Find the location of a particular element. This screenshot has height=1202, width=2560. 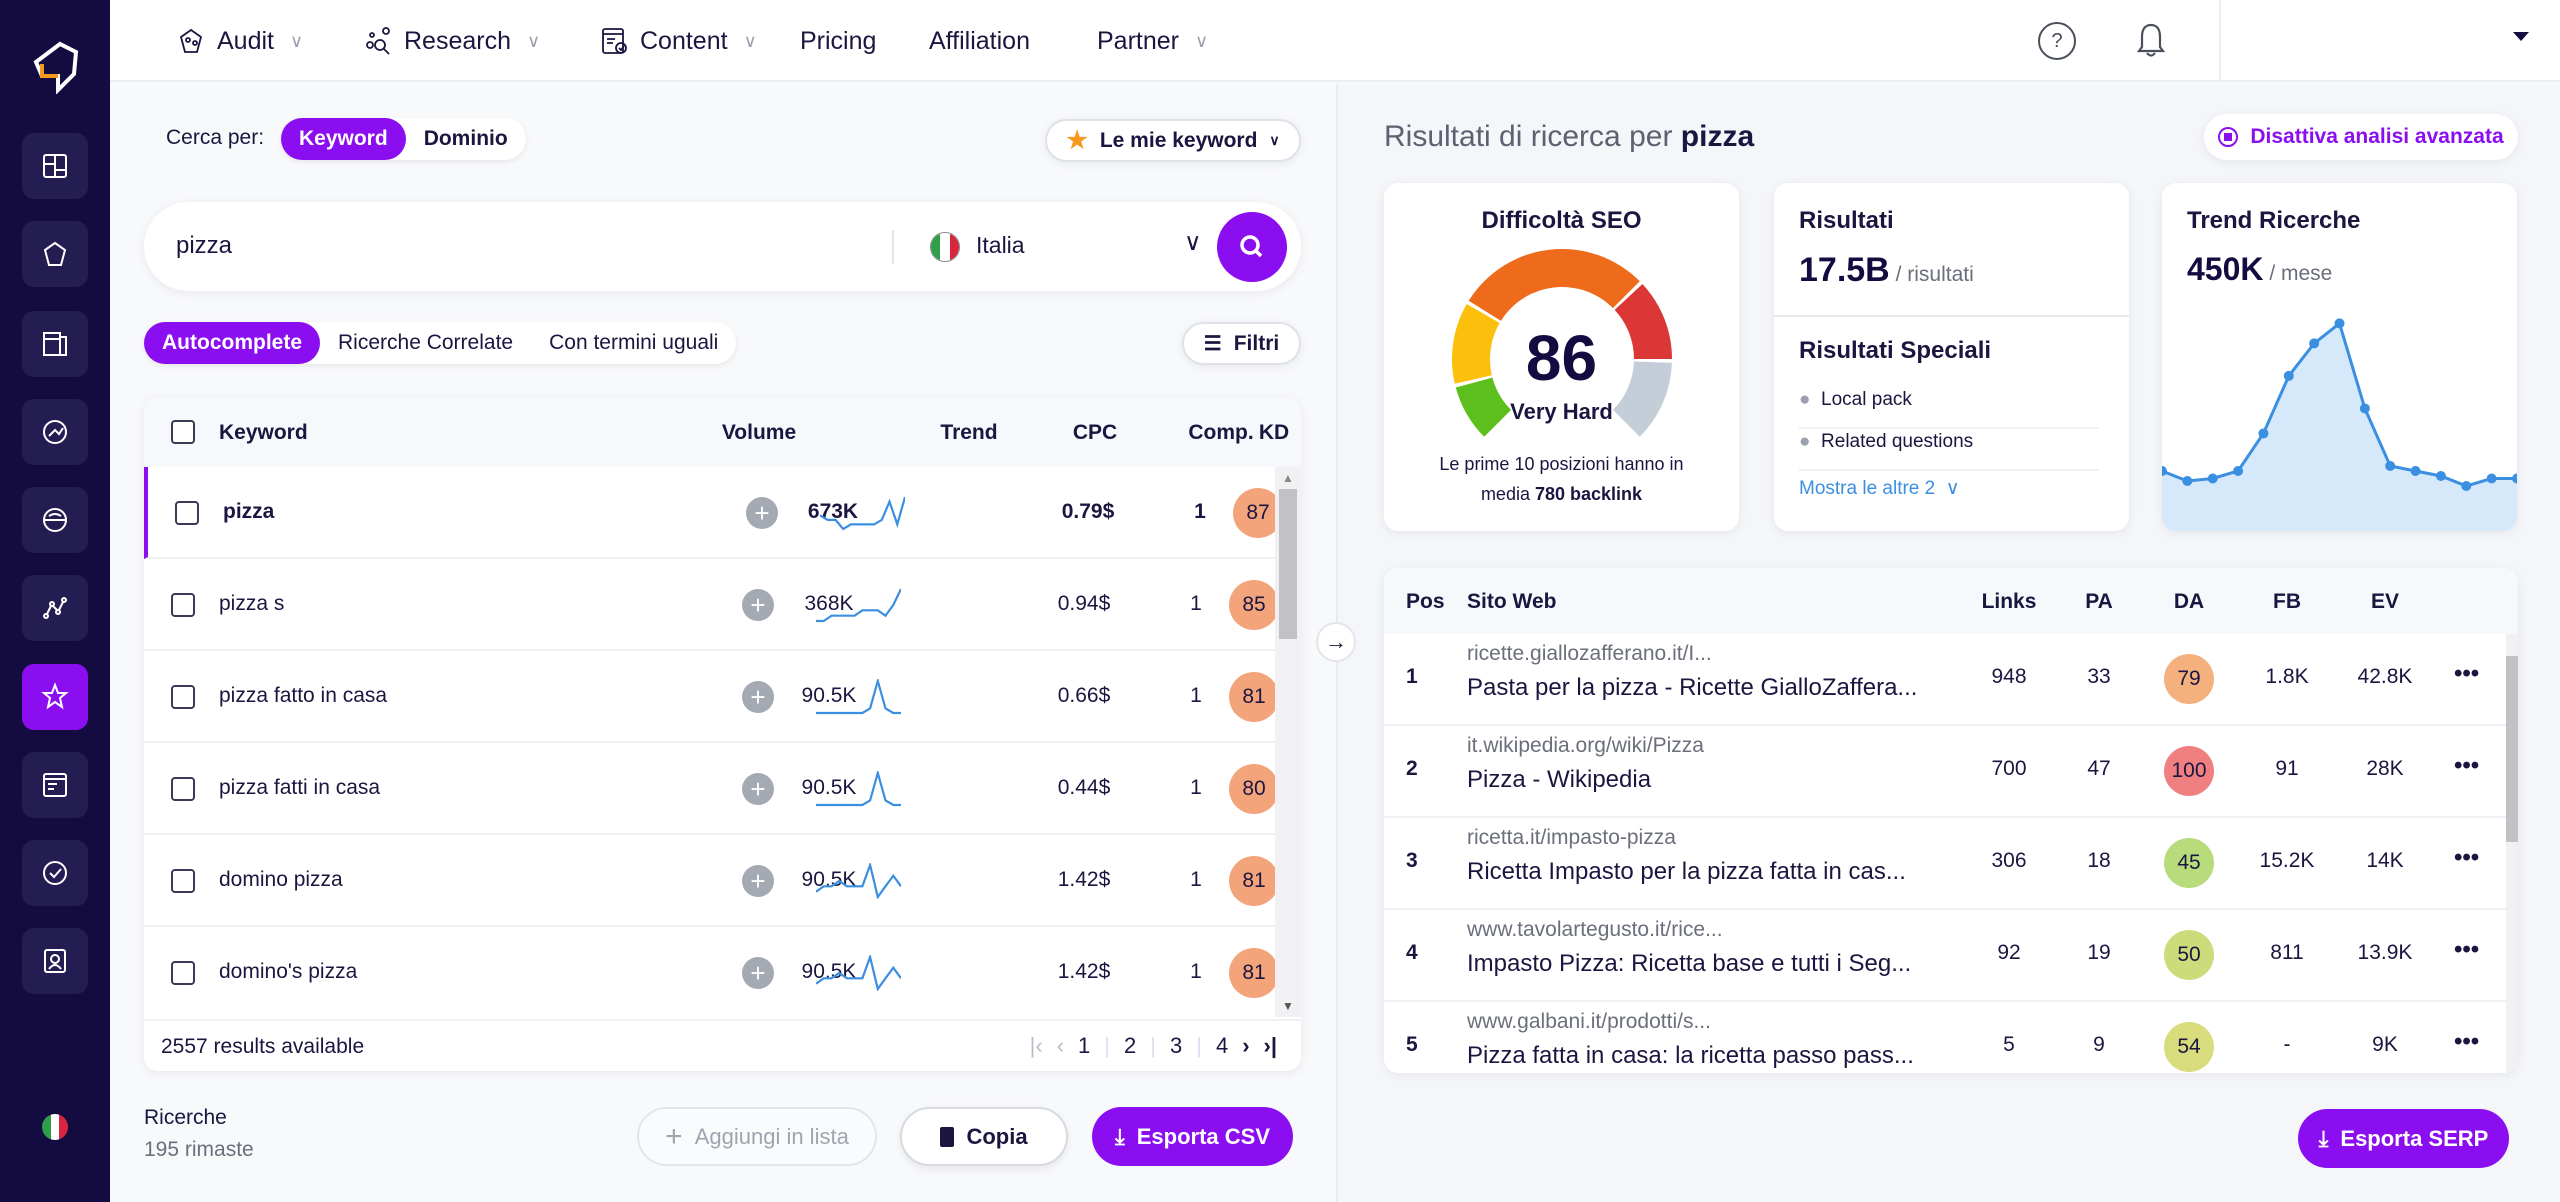

col-trend: Trend is located at coordinates (969, 433).